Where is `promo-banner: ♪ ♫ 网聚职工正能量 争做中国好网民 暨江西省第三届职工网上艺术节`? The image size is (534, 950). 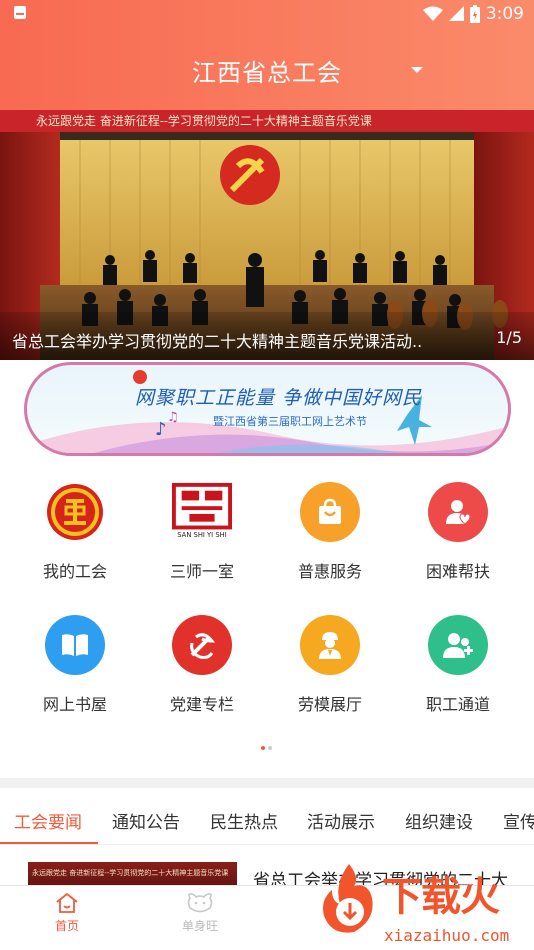 promo-banner: ♪ ♫ 网聚职工正能量 争做中国好网民 暨江西省第三届职工网上艺术节 is located at coordinates (267, 409).